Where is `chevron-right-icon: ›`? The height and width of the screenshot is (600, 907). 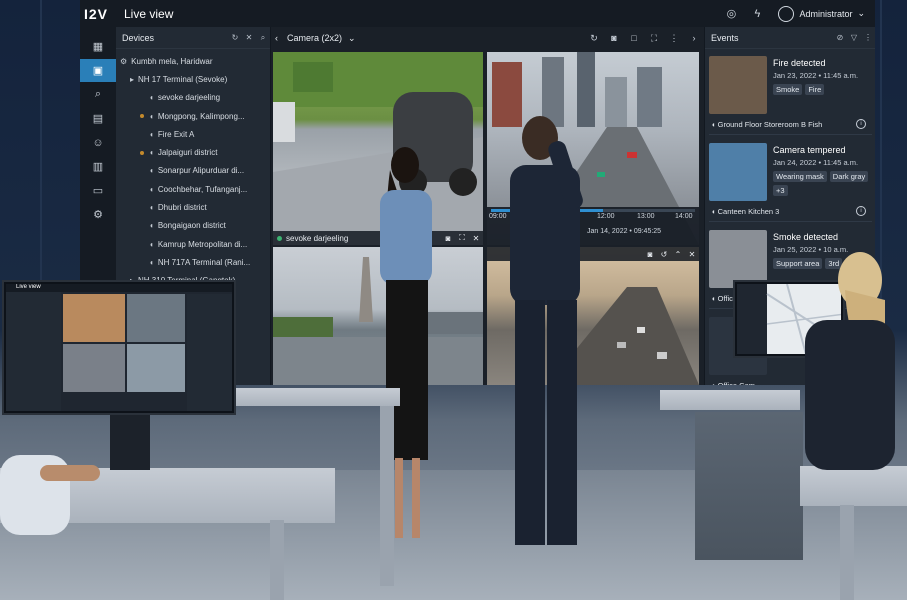 chevron-right-icon: › is located at coordinates (694, 38).